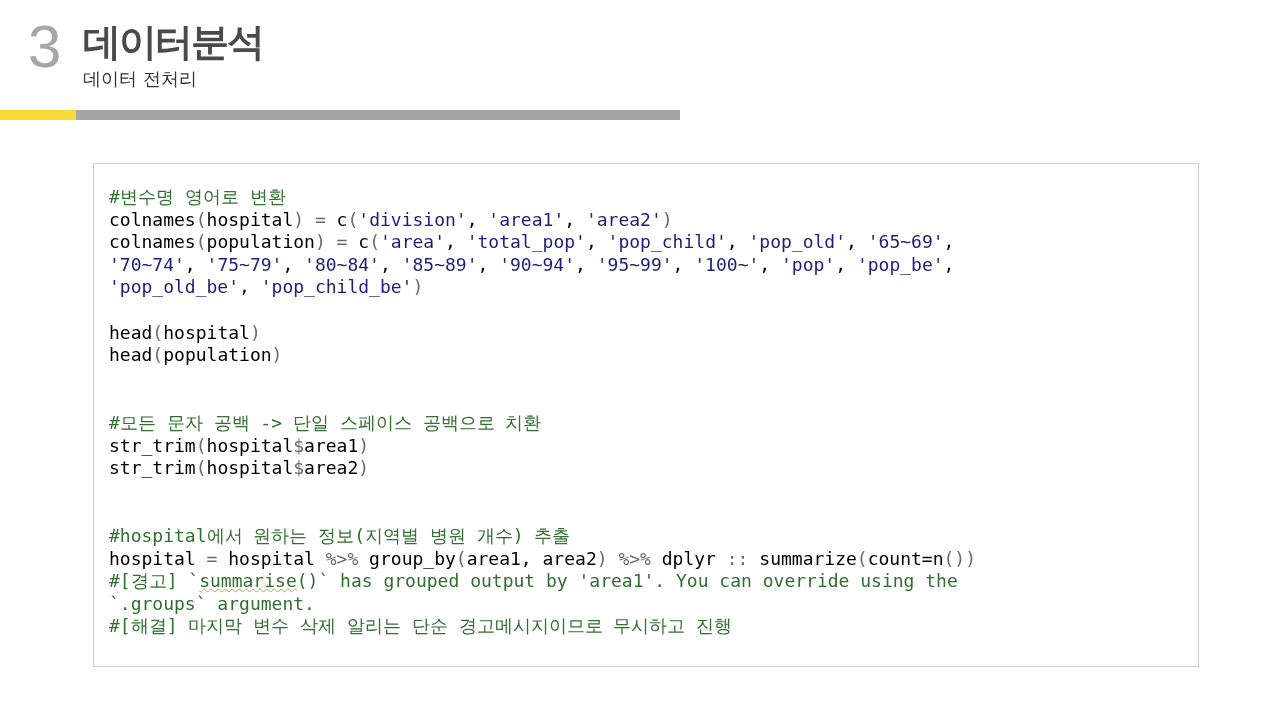 The width and height of the screenshot is (1280, 720). What do you see at coordinates (391, 220) in the screenshot?
I see `code-line: colnames(hospital) = c('division', 'area1', 'area2')` at bounding box center [391, 220].